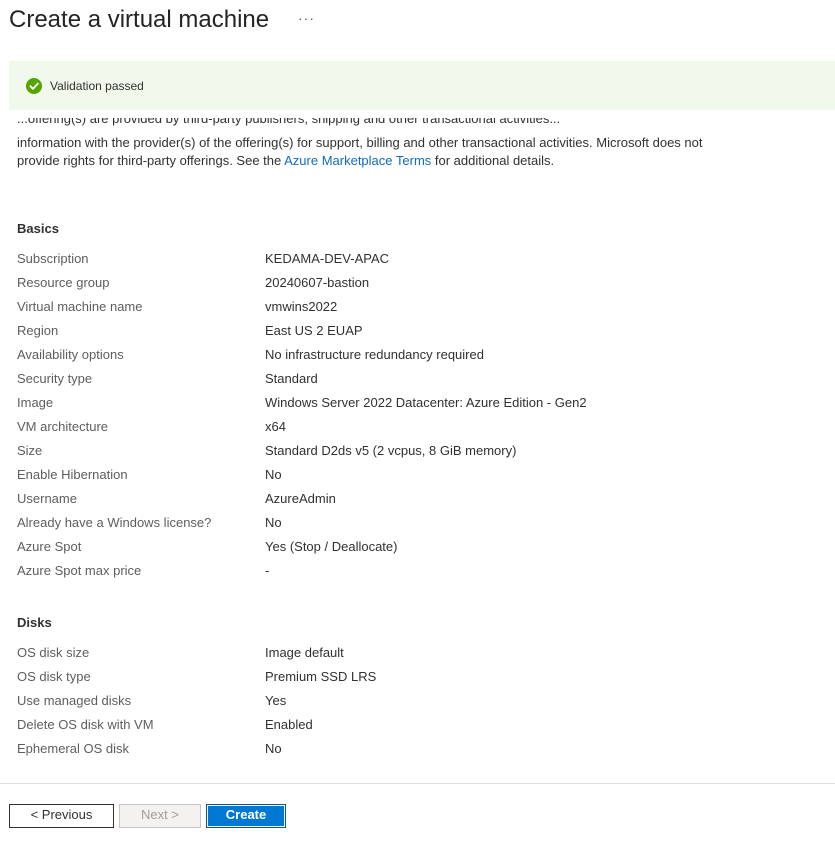 The height and width of the screenshot is (842, 835). What do you see at coordinates (70, 354) in the screenshot?
I see `field-label: Availability options` at bounding box center [70, 354].